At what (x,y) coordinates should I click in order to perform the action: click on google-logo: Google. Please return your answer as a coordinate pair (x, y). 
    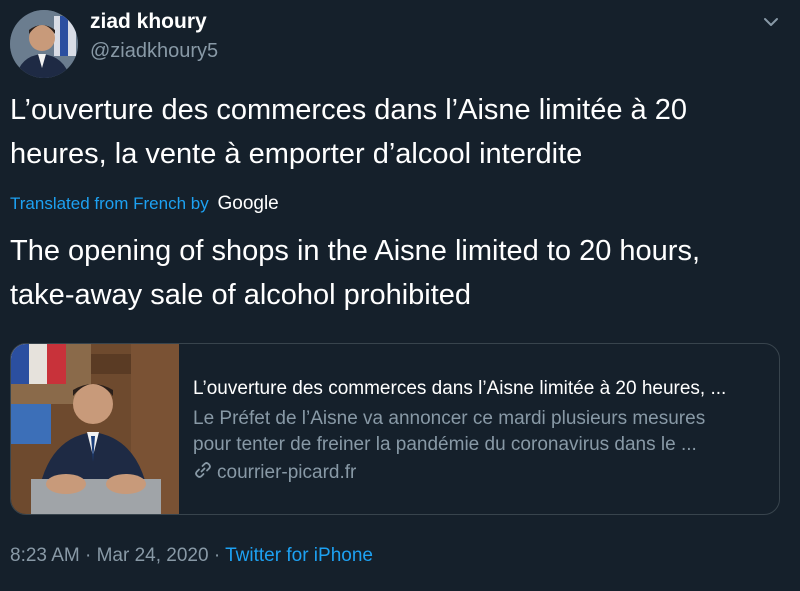
    Looking at the image, I should click on (248, 203).